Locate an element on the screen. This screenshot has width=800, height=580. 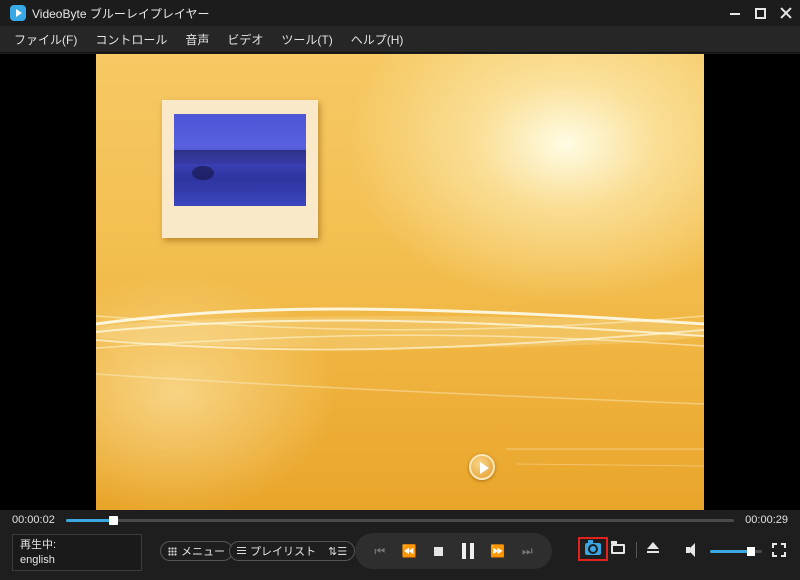
open-folder-icon is located at coordinates (618, 547).